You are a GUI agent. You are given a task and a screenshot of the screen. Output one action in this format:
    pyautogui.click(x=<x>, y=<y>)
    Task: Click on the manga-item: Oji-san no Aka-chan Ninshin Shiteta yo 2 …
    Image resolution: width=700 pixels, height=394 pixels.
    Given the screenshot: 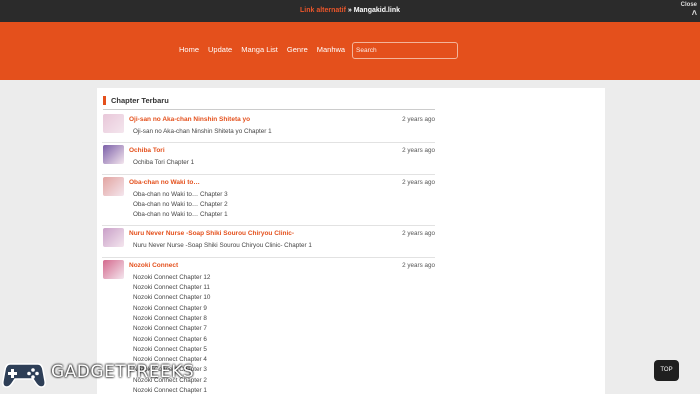 What is the action you would take?
    pyautogui.click(x=268, y=128)
    